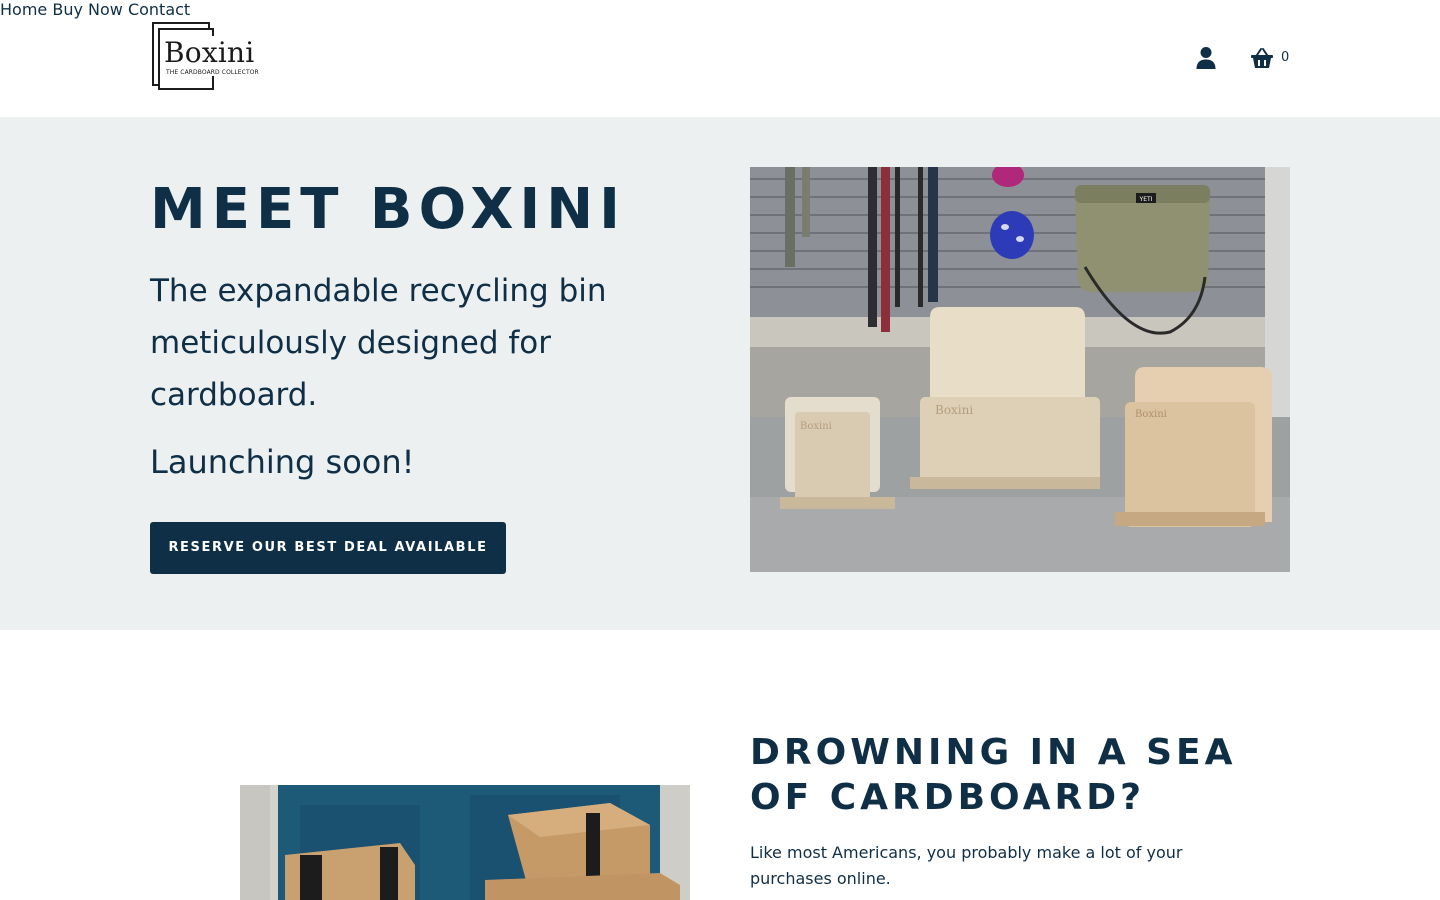  Describe the element at coordinates (720, 9) in the screenshot. I see `main-nav: Home Buy Now Contact` at that location.